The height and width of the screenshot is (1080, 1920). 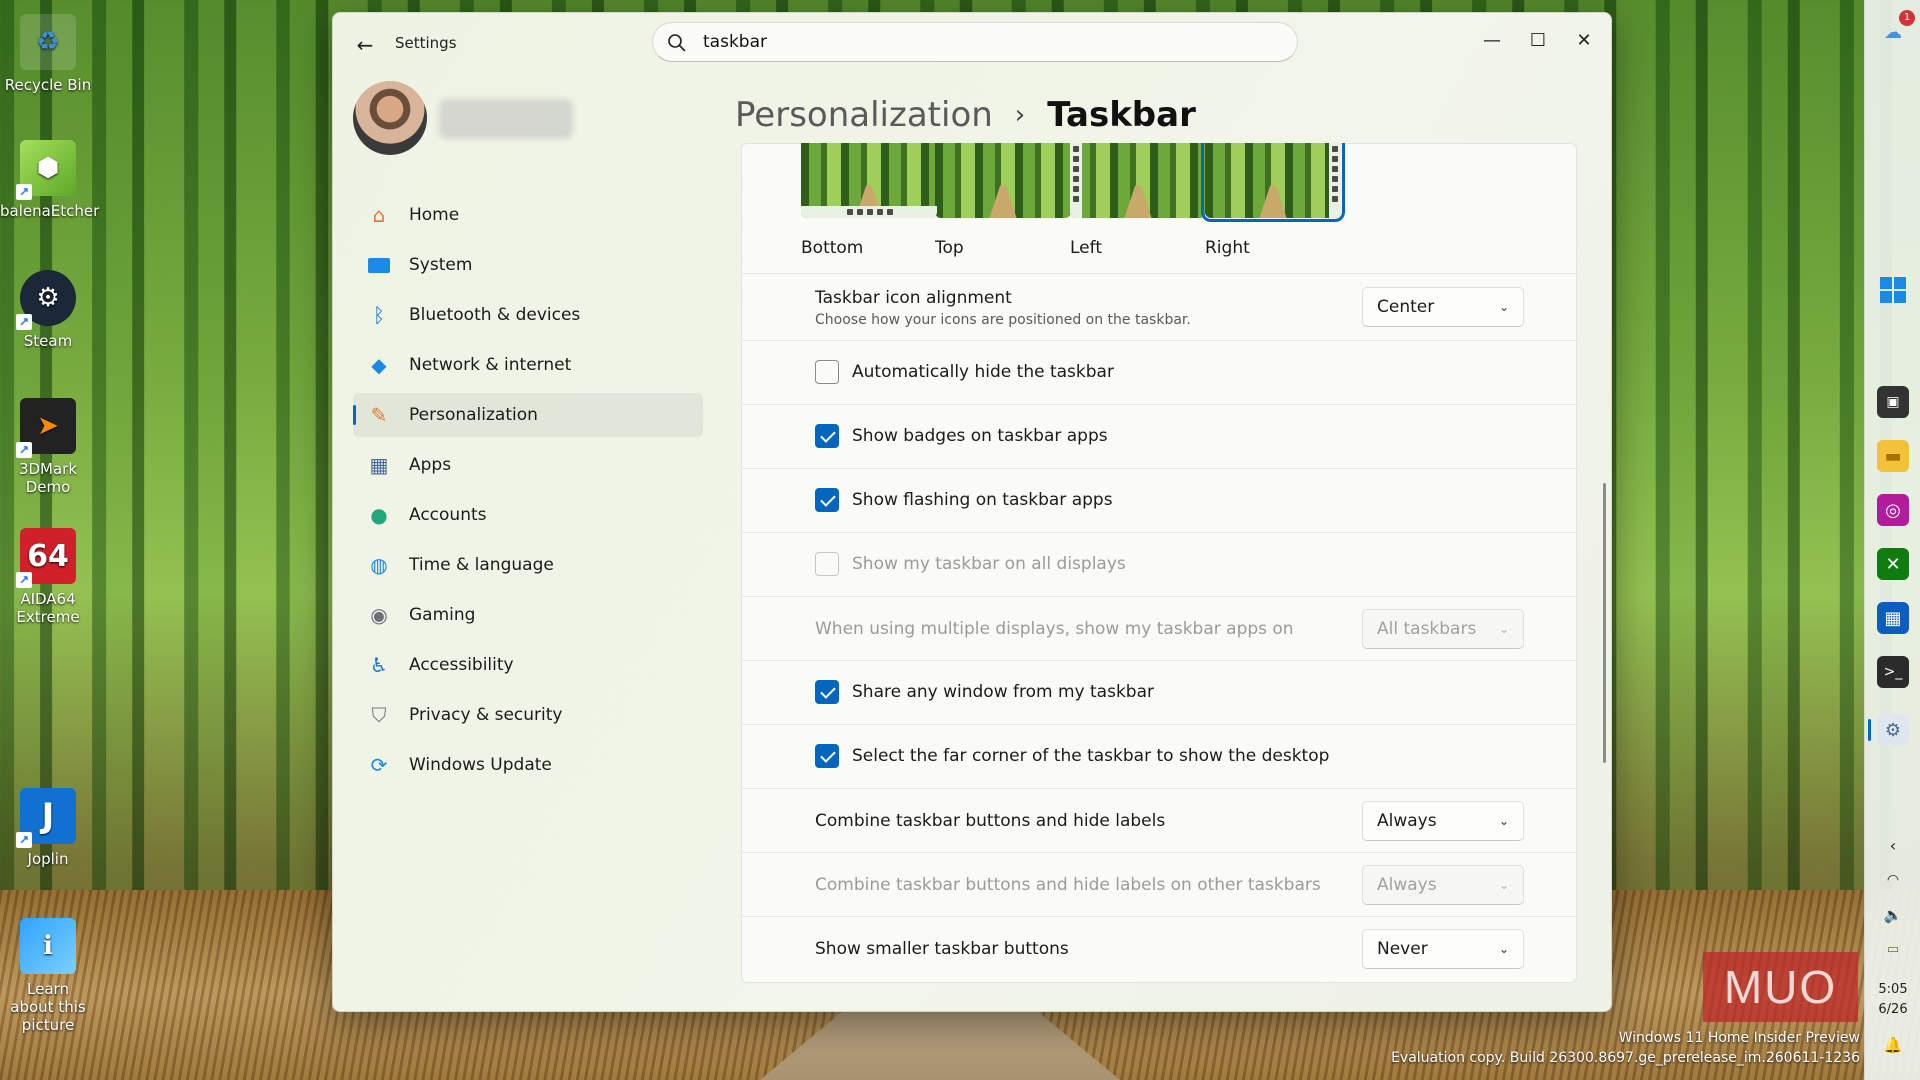 What do you see at coordinates (48, 828) in the screenshot?
I see `desktop-icon-joplin: J ↗ Joplin` at bounding box center [48, 828].